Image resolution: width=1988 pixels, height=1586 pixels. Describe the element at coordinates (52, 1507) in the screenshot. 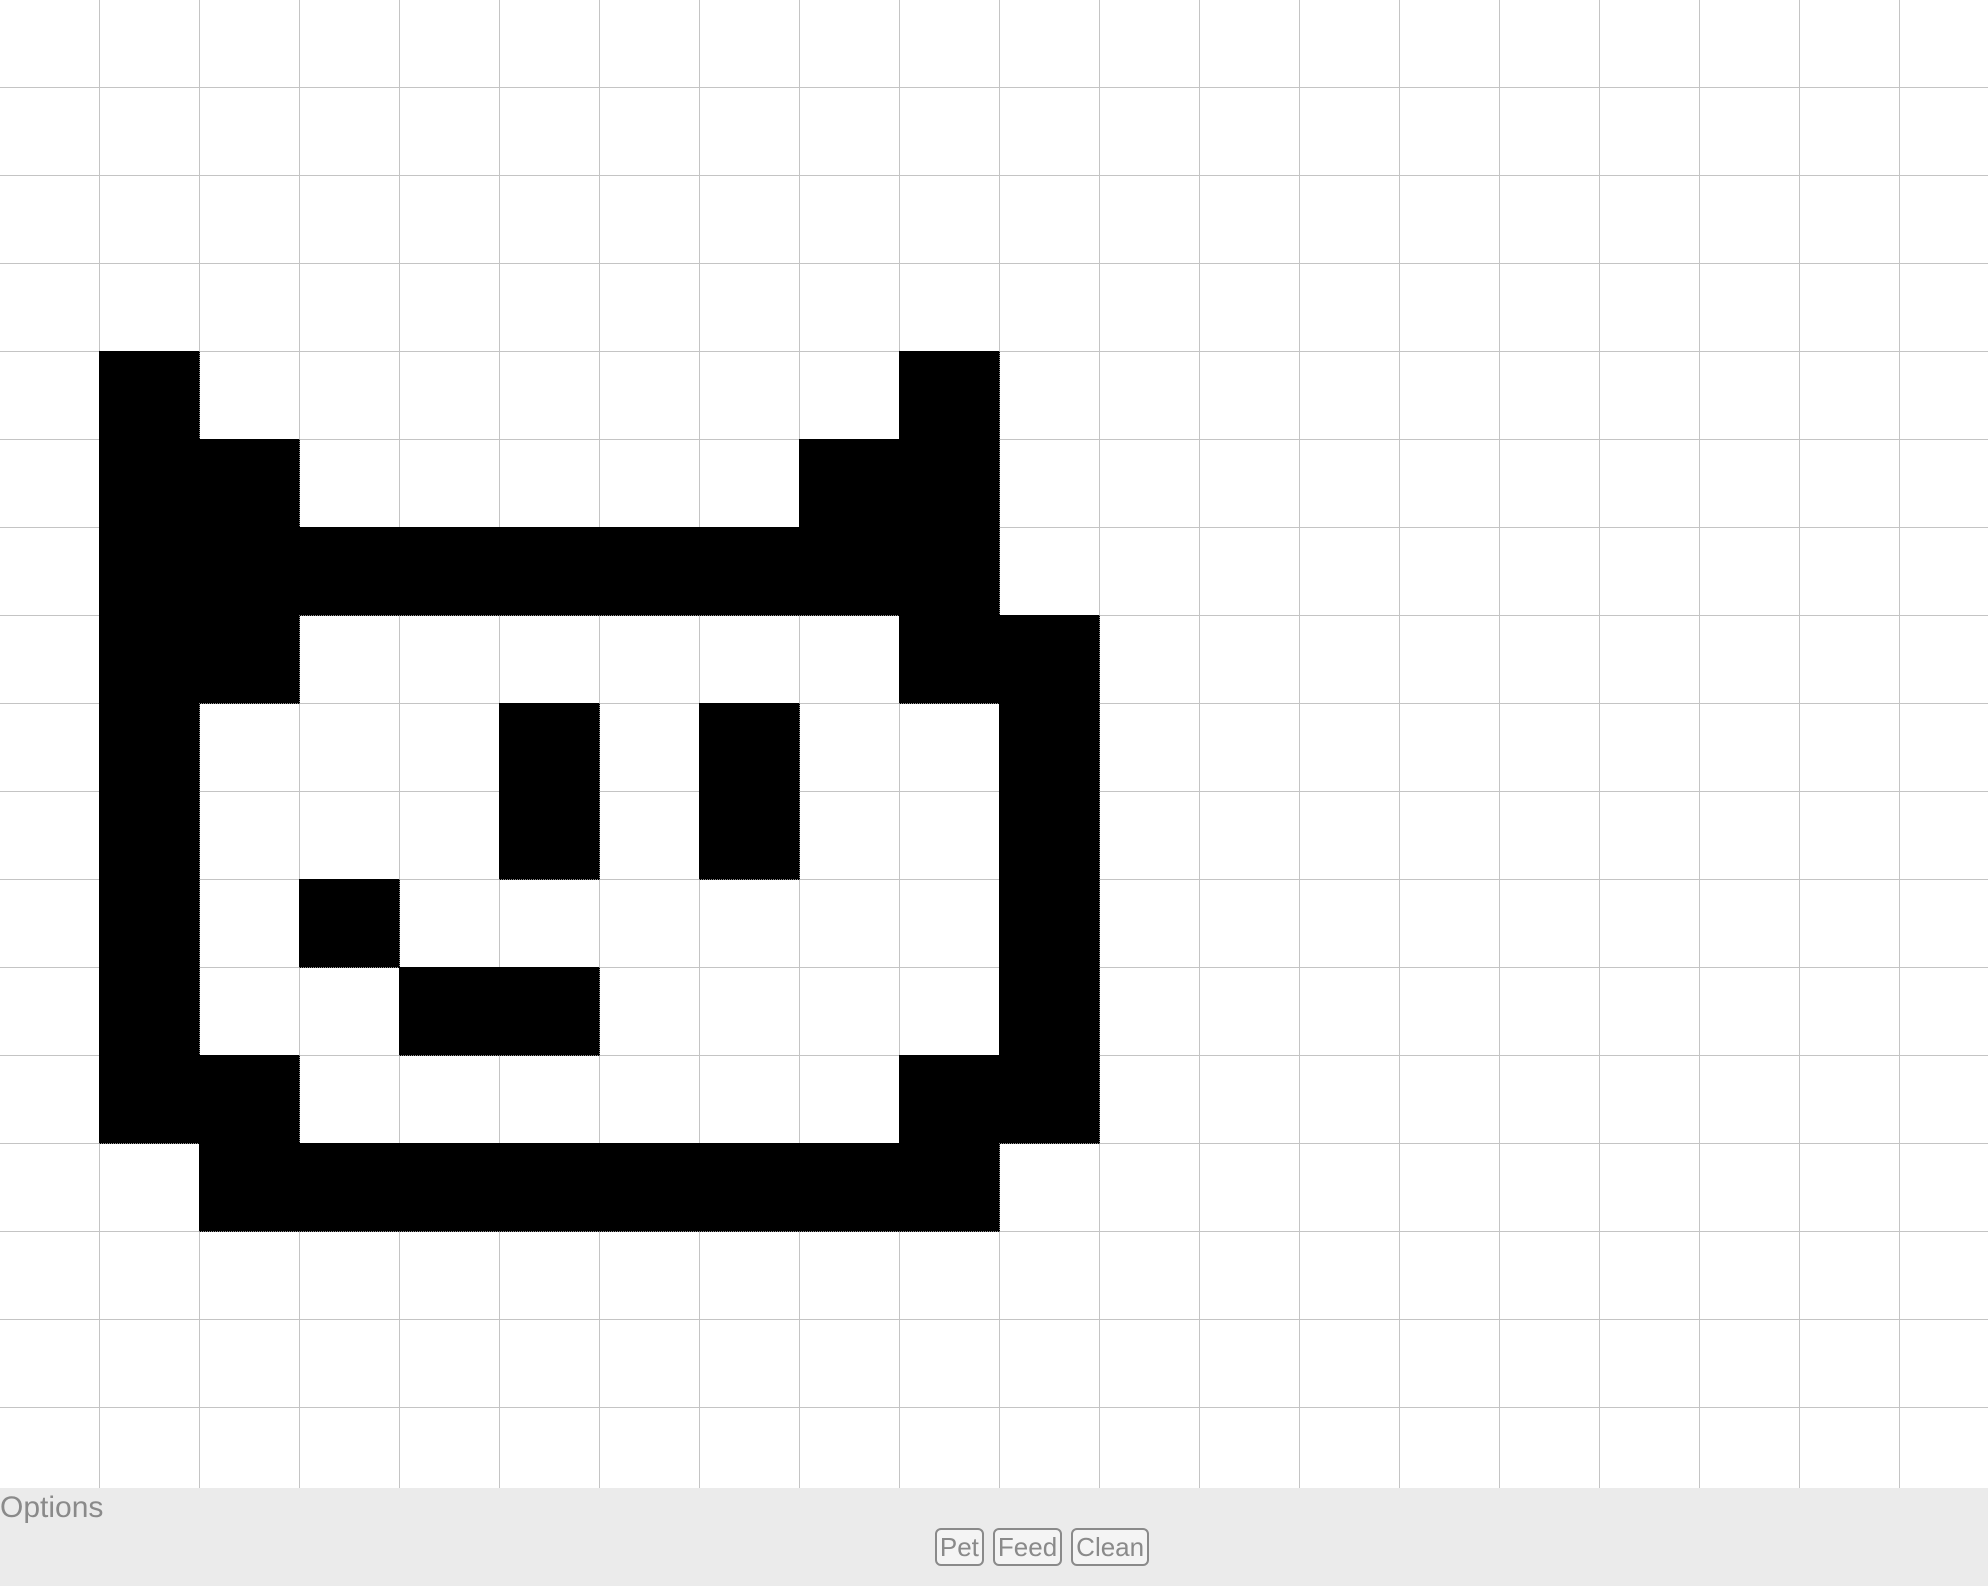

I see `options-title: Options` at that location.